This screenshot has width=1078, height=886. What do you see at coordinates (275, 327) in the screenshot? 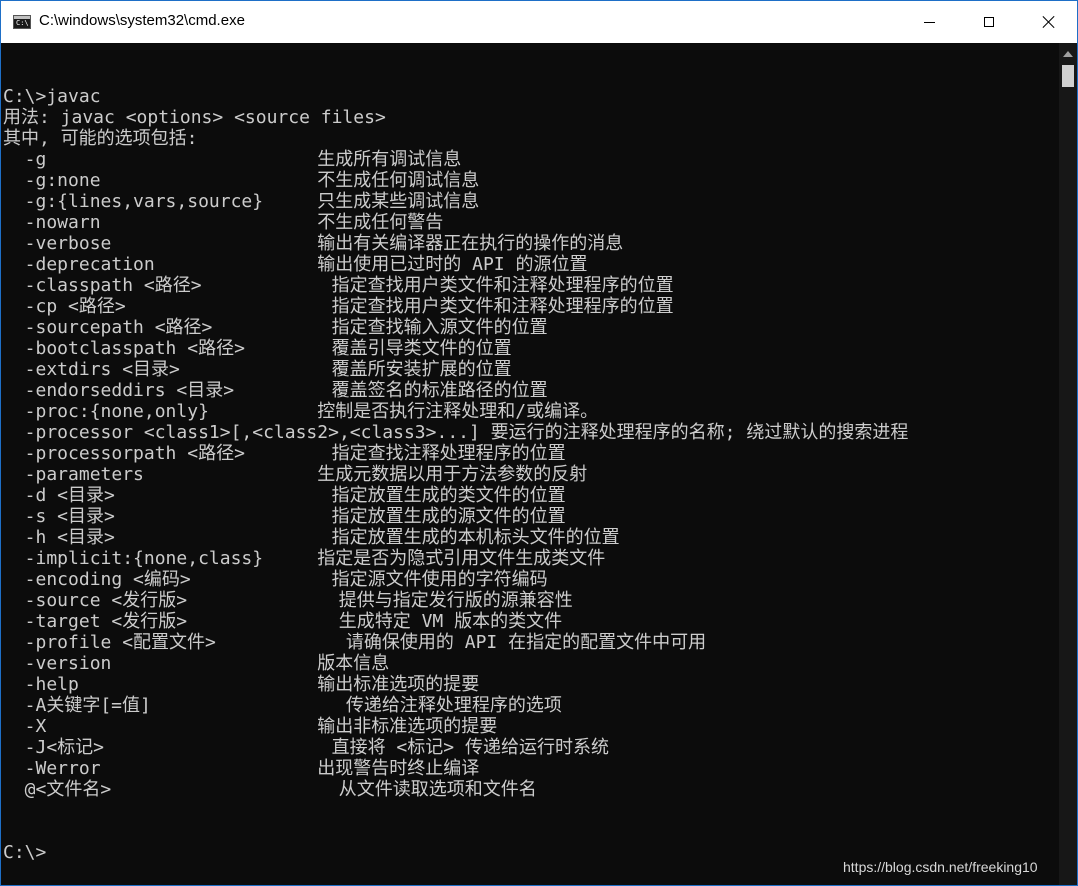
I see `console-line: -sourcepath <路径> 指定查找输入源文件的位置` at bounding box center [275, 327].